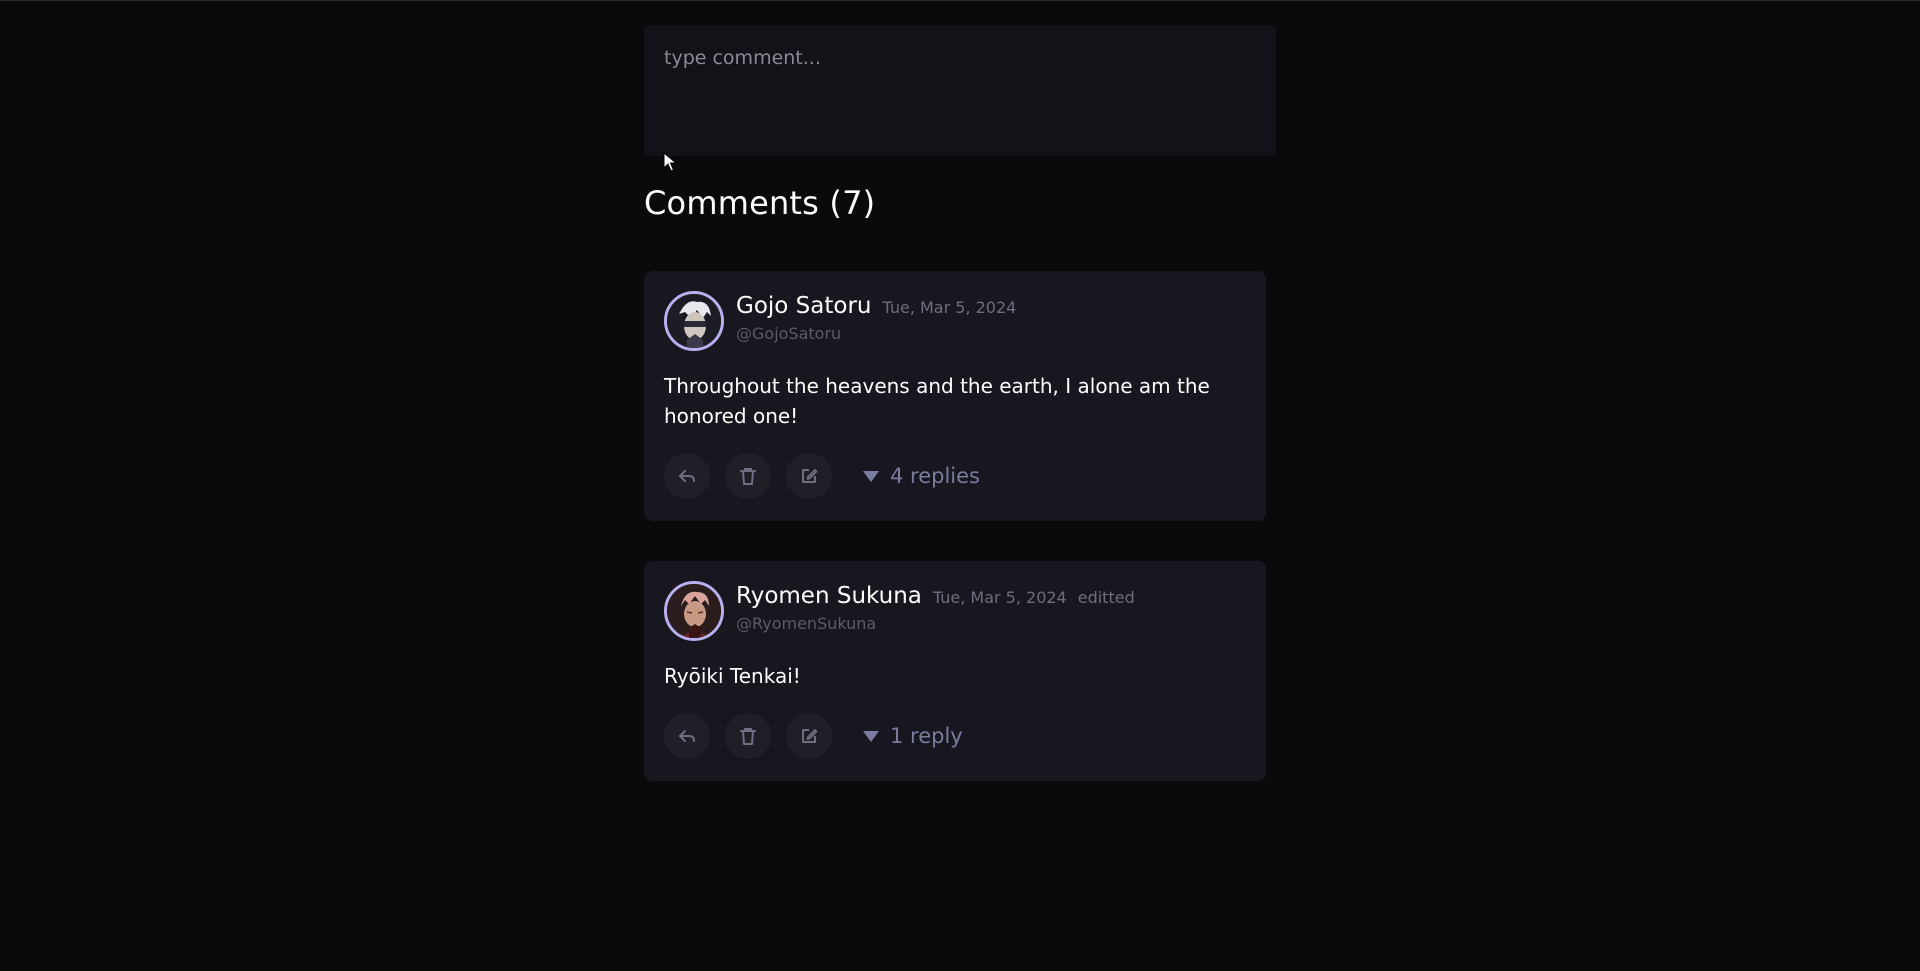 Image resolution: width=1920 pixels, height=971 pixels. I want to click on replies-count: 1 reply, so click(926, 736).